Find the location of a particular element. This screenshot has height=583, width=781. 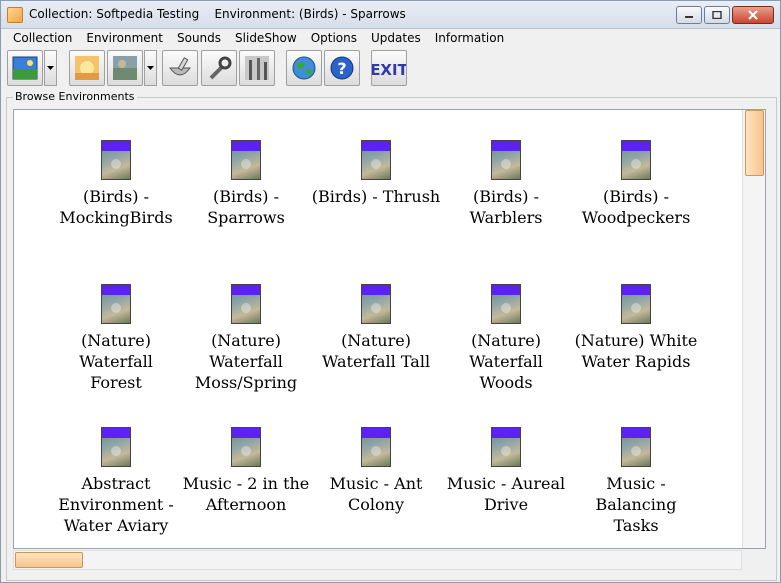

exit-icon: EXIT is located at coordinates (389, 70).